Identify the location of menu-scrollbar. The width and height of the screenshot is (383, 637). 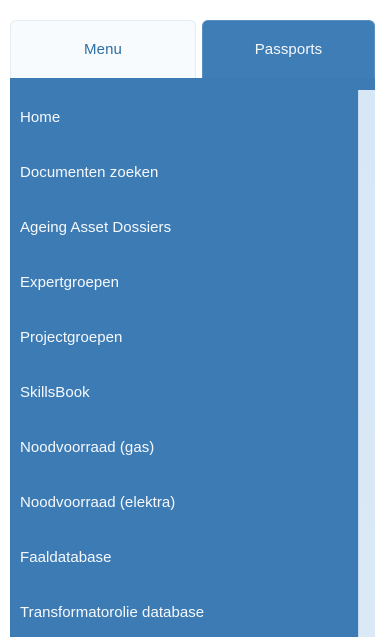
(366, 363).